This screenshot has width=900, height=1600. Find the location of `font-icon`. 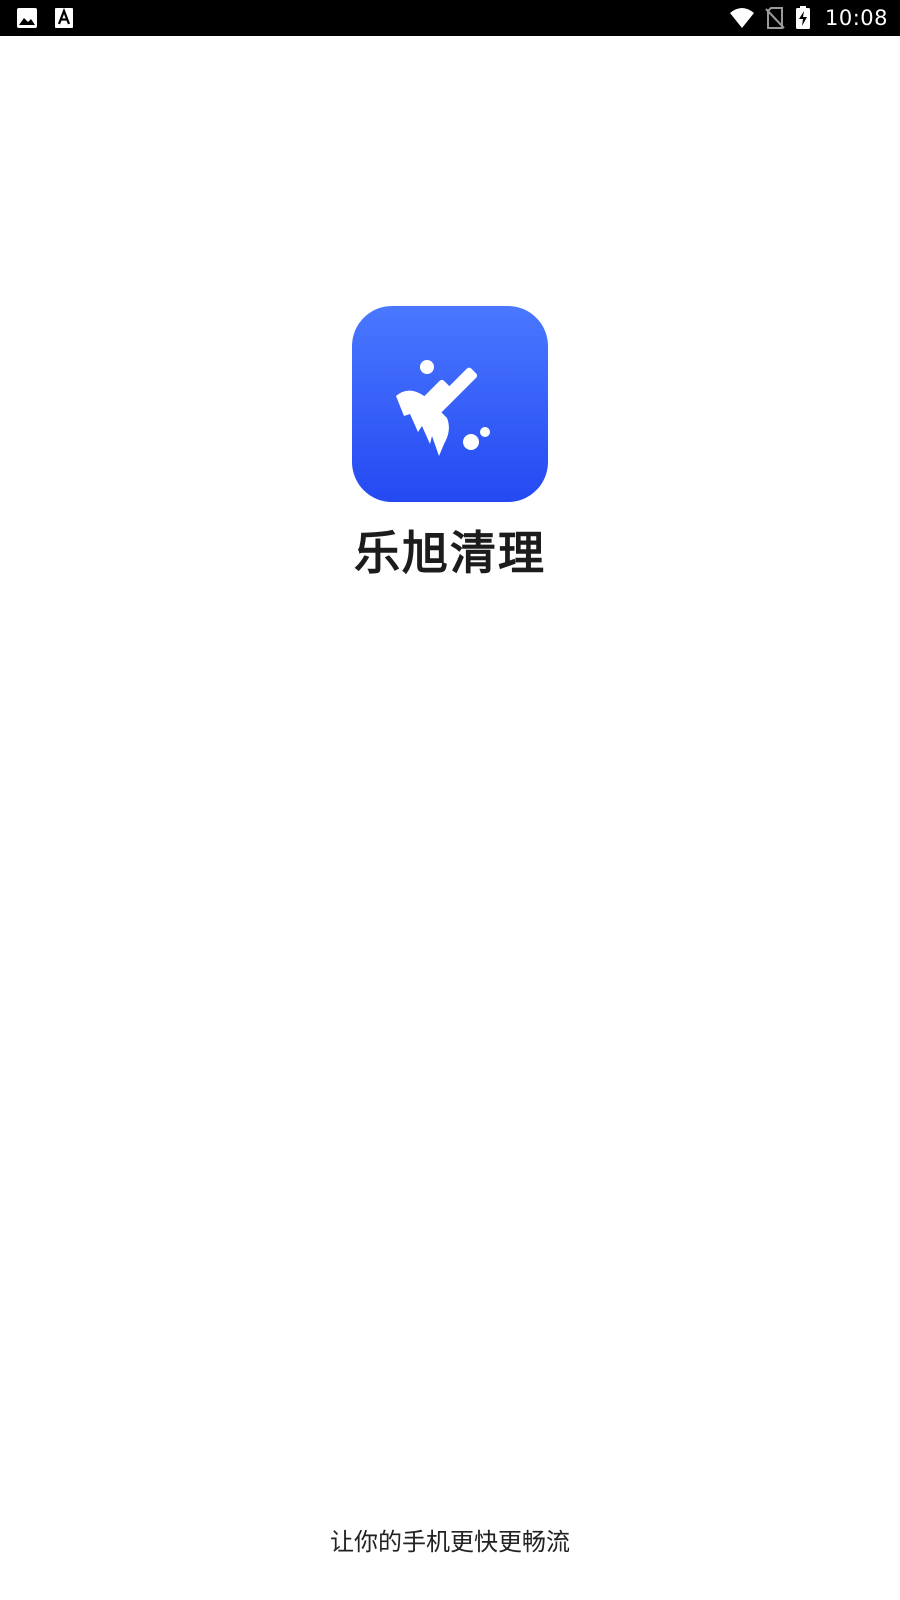

font-icon is located at coordinates (64, 18).